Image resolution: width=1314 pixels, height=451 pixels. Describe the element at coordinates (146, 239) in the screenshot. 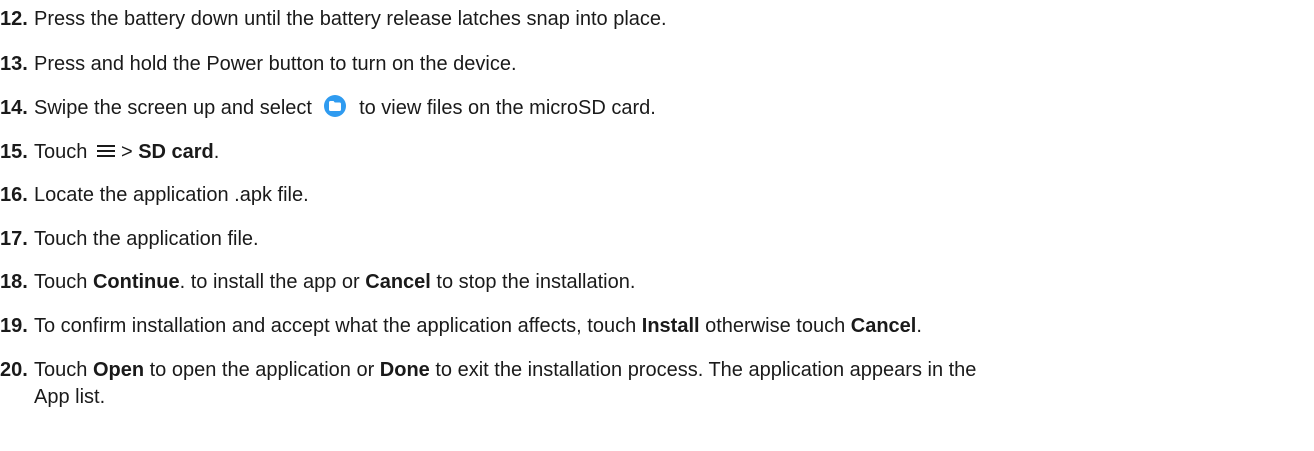

I see `step-text: Touch the application file.` at that location.